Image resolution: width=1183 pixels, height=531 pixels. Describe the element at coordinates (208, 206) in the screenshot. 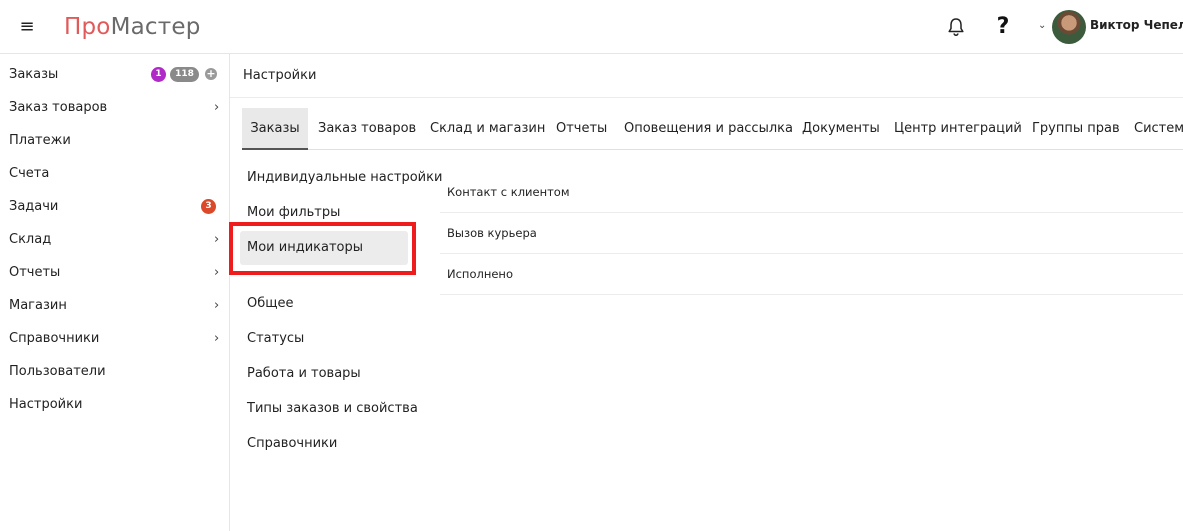

I see `tasks-badge: 3` at that location.